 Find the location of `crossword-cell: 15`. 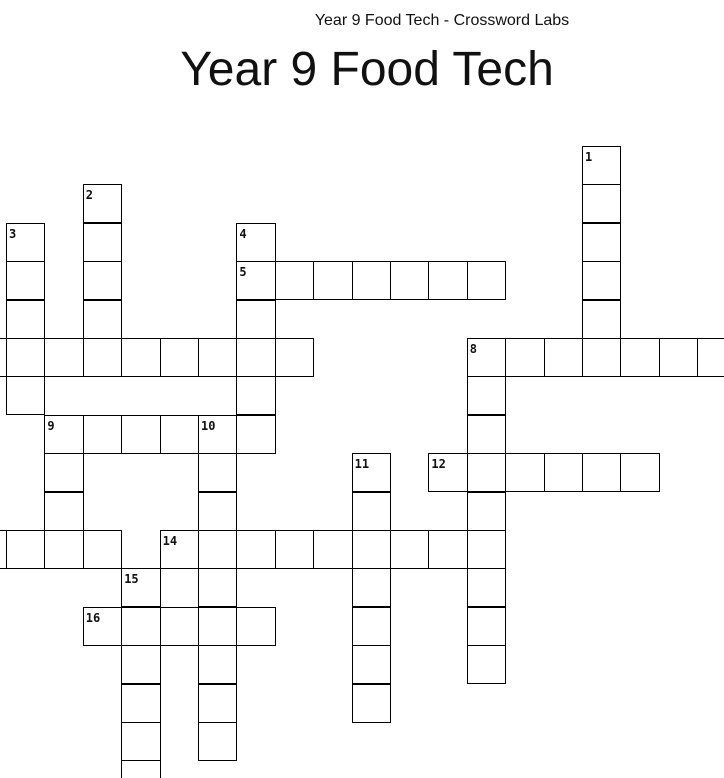

crossword-cell: 15 is located at coordinates (141, 588).